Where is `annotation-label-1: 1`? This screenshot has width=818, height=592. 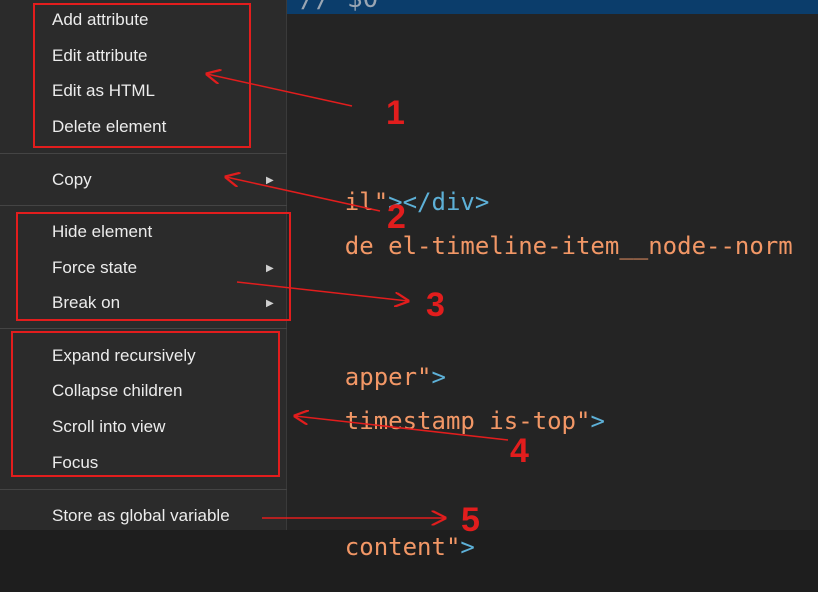
annotation-label-1: 1 is located at coordinates (395, 113).